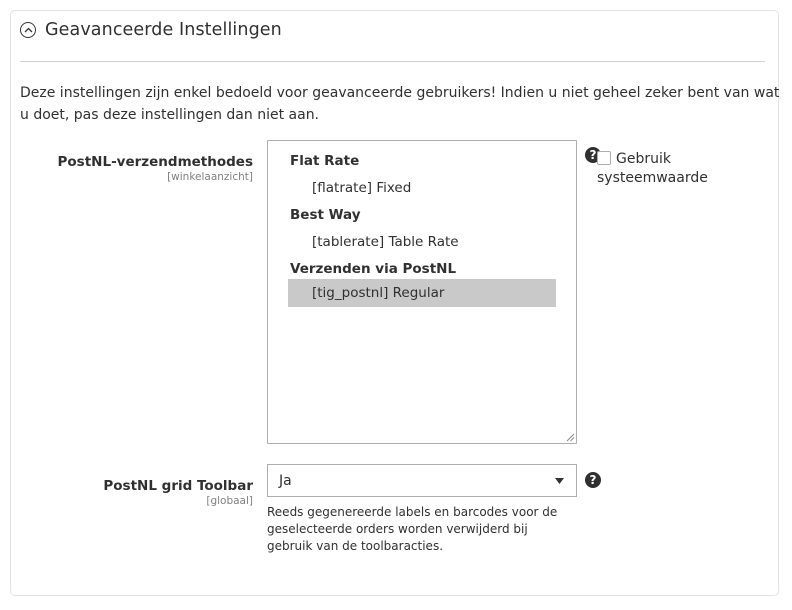 This screenshot has width=792, height=610. I want to click on grid-toolbar-label: PostNL grid Toolbar, so click(178, 486).